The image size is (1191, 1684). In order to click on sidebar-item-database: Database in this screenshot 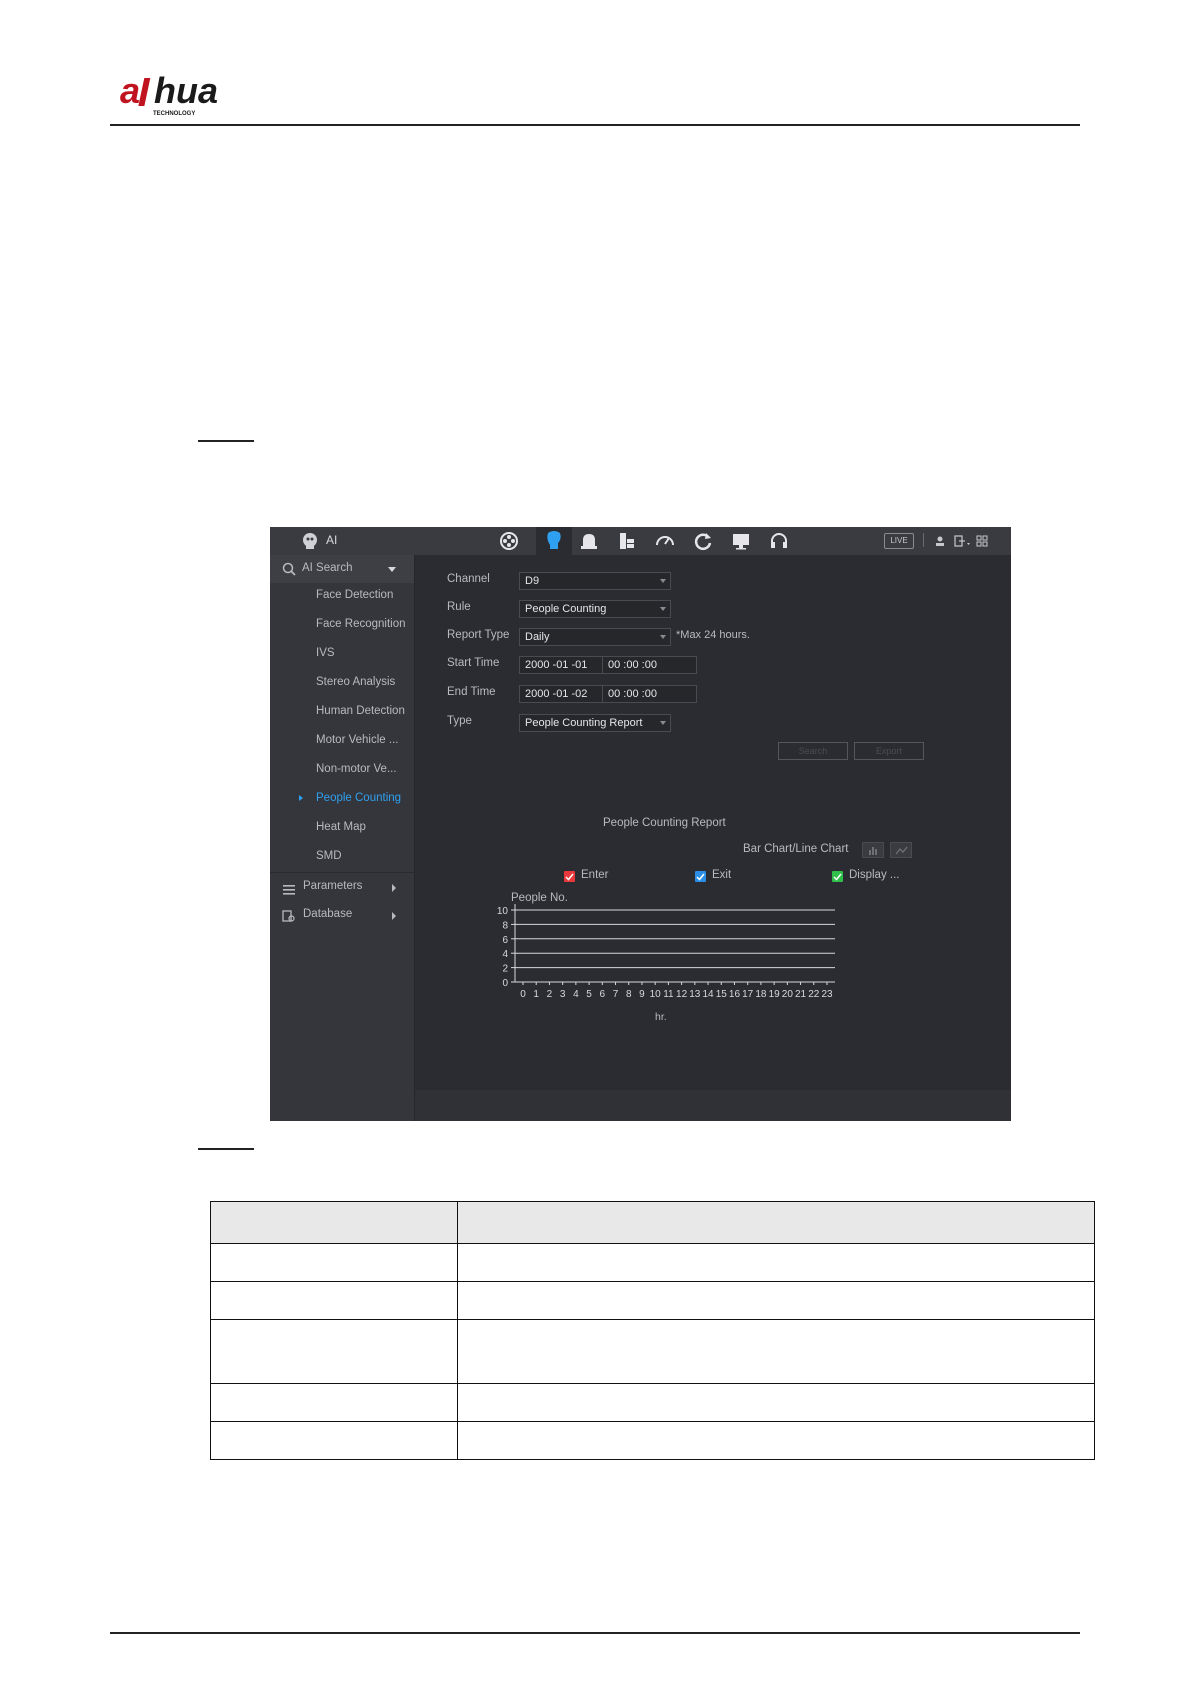, I will do `click(342, 915)`.